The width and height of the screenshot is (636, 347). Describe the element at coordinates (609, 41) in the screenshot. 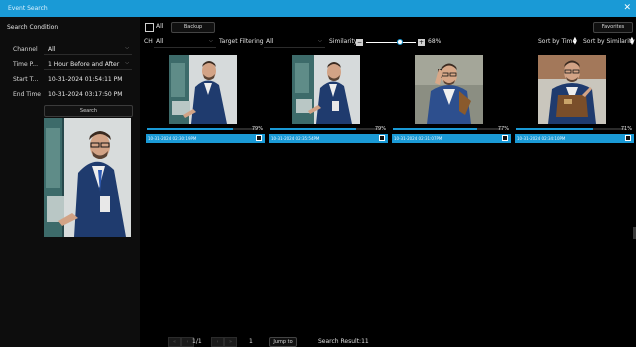

I see `sort-by-similarity-label: Sort by Similarity` at that location.